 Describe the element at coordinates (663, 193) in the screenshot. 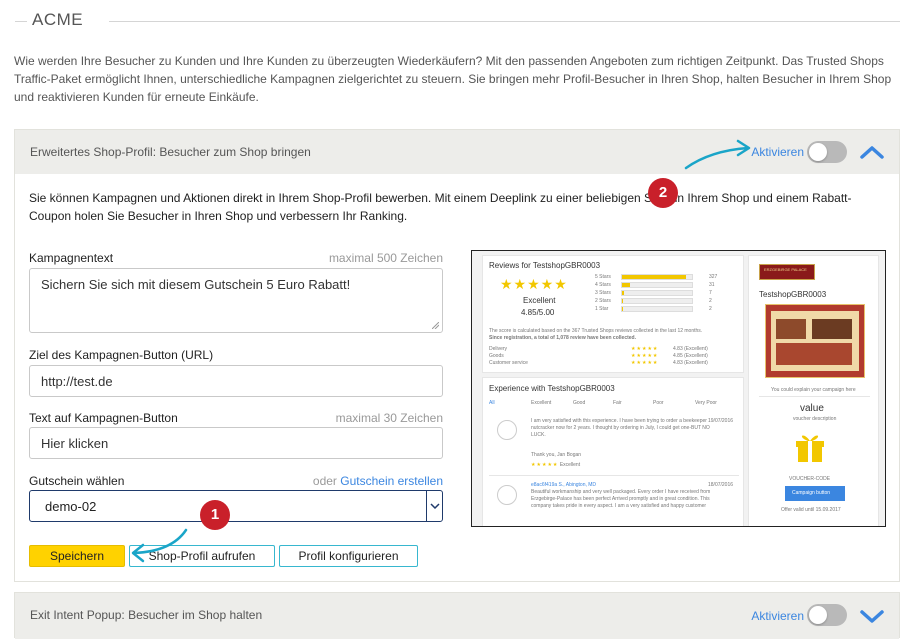

I see `annotation-badge-2: 2` at that location.